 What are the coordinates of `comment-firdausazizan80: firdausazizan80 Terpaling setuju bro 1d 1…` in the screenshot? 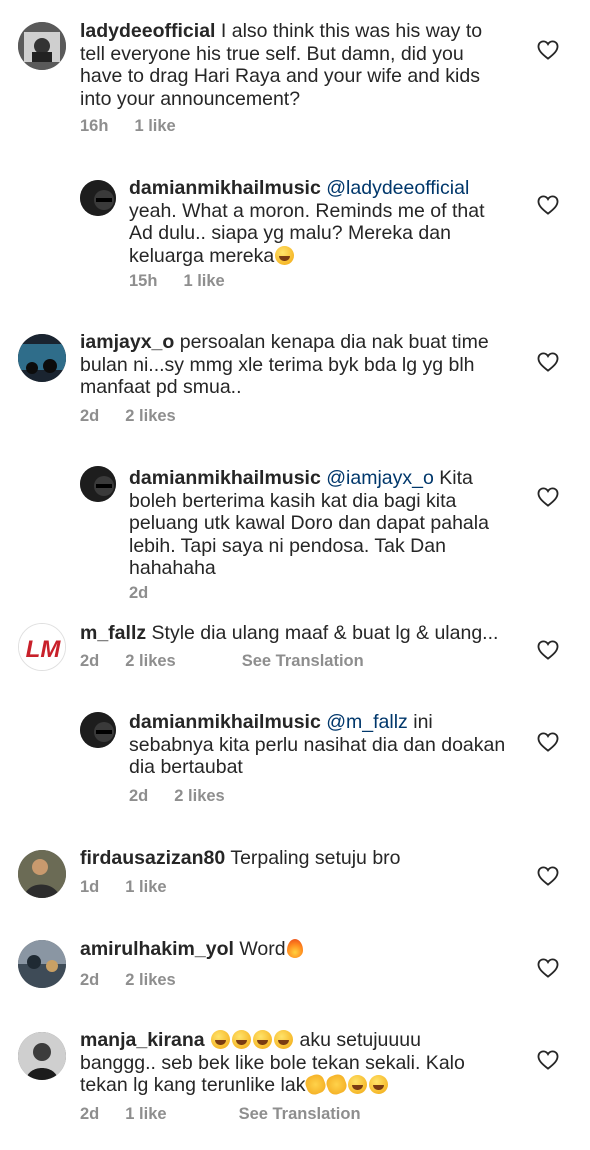 It's located at (295, 875).